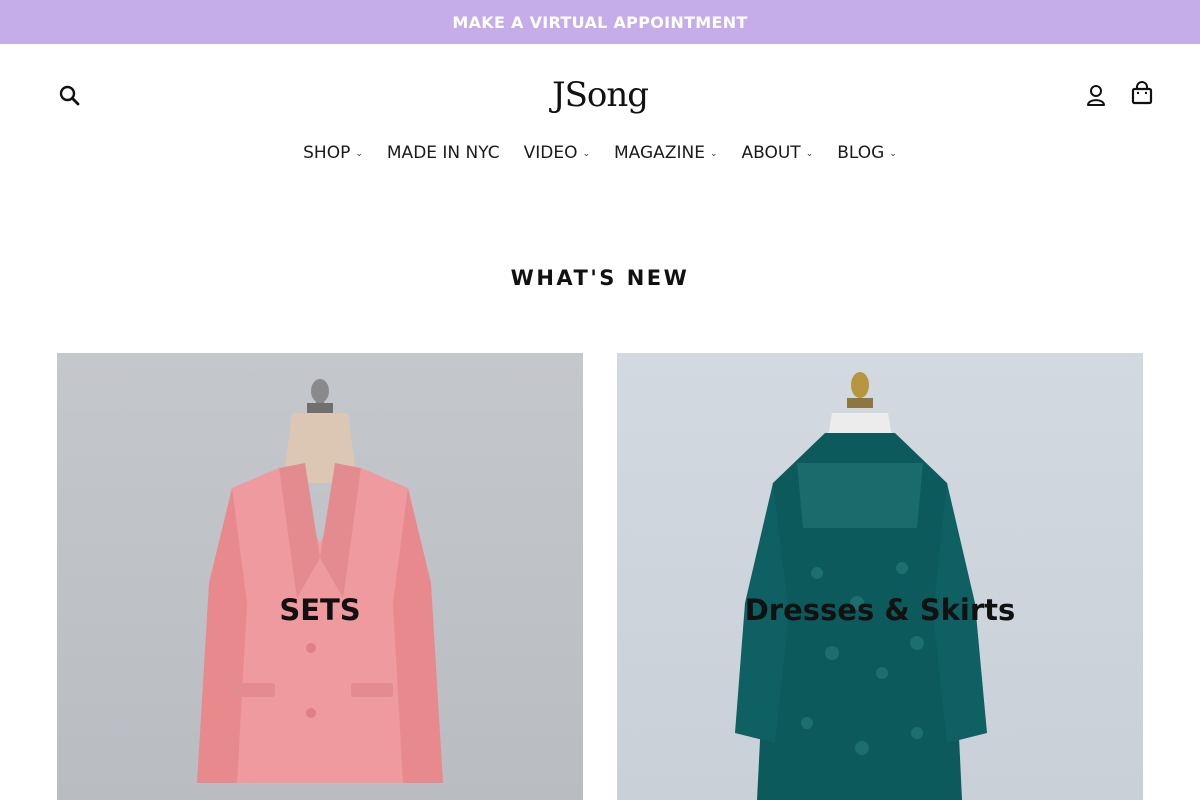 The image size is (1200, 800). I want to click on account-button, so click(1096, 96).